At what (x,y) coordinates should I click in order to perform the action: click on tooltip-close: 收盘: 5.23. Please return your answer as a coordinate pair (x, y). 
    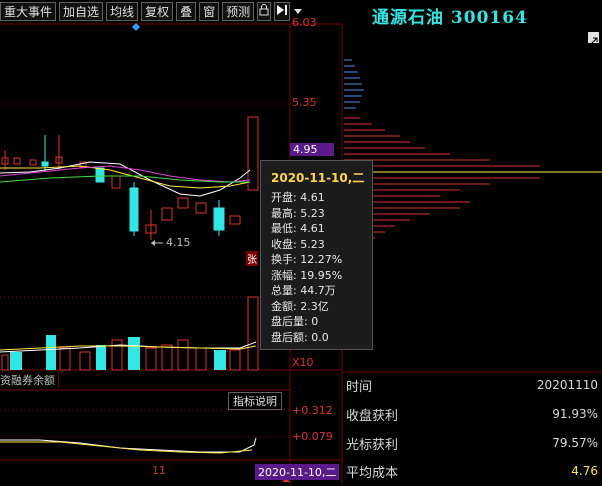
    Looking at the image, I should click on (298, 244).